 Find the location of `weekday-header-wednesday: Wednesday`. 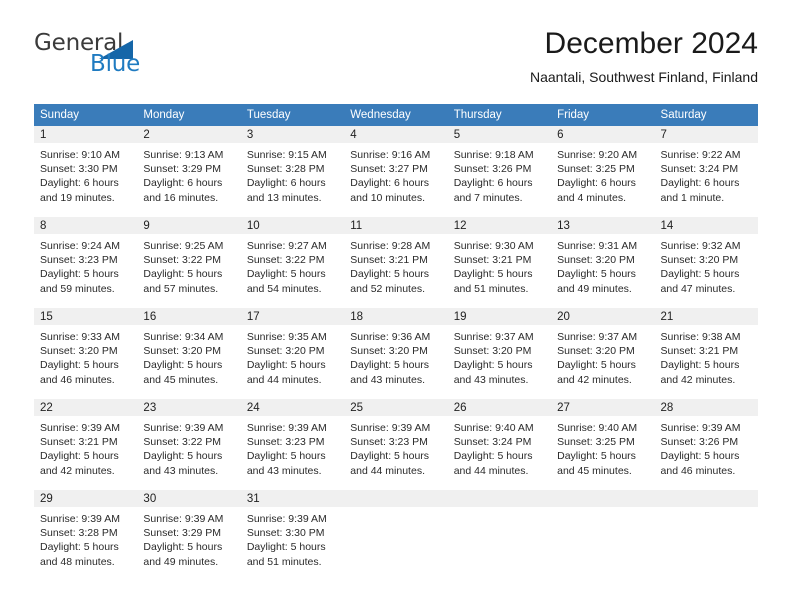

weekday-header-wednesday: Wednesday is located at coordinates (396, 115).